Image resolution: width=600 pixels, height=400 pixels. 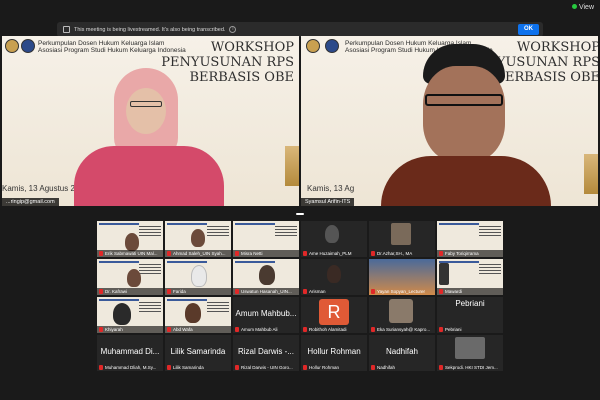 I want to click on participant-label: Amum Mahbub Ali, so click(x=266, y=329).